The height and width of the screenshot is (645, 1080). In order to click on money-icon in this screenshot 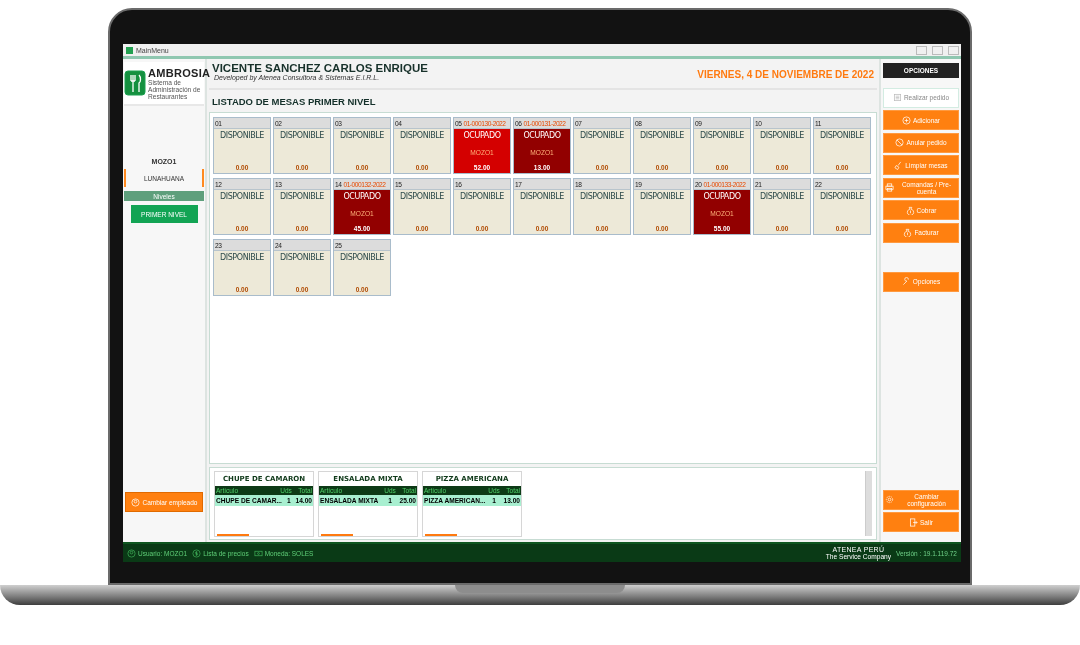, I will do `click(258, 553)`.